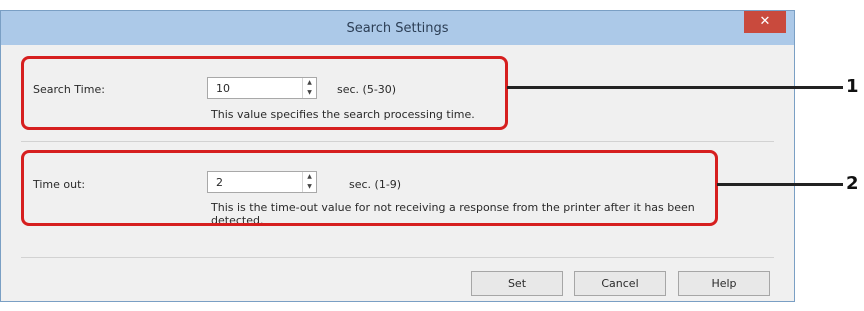 Image resolution: width=864 pixels, height=311 pixels. What do you see at coordinates (517, 283) in the screenshot?
I see `set-button: Set` at bounding box center [517, 283].